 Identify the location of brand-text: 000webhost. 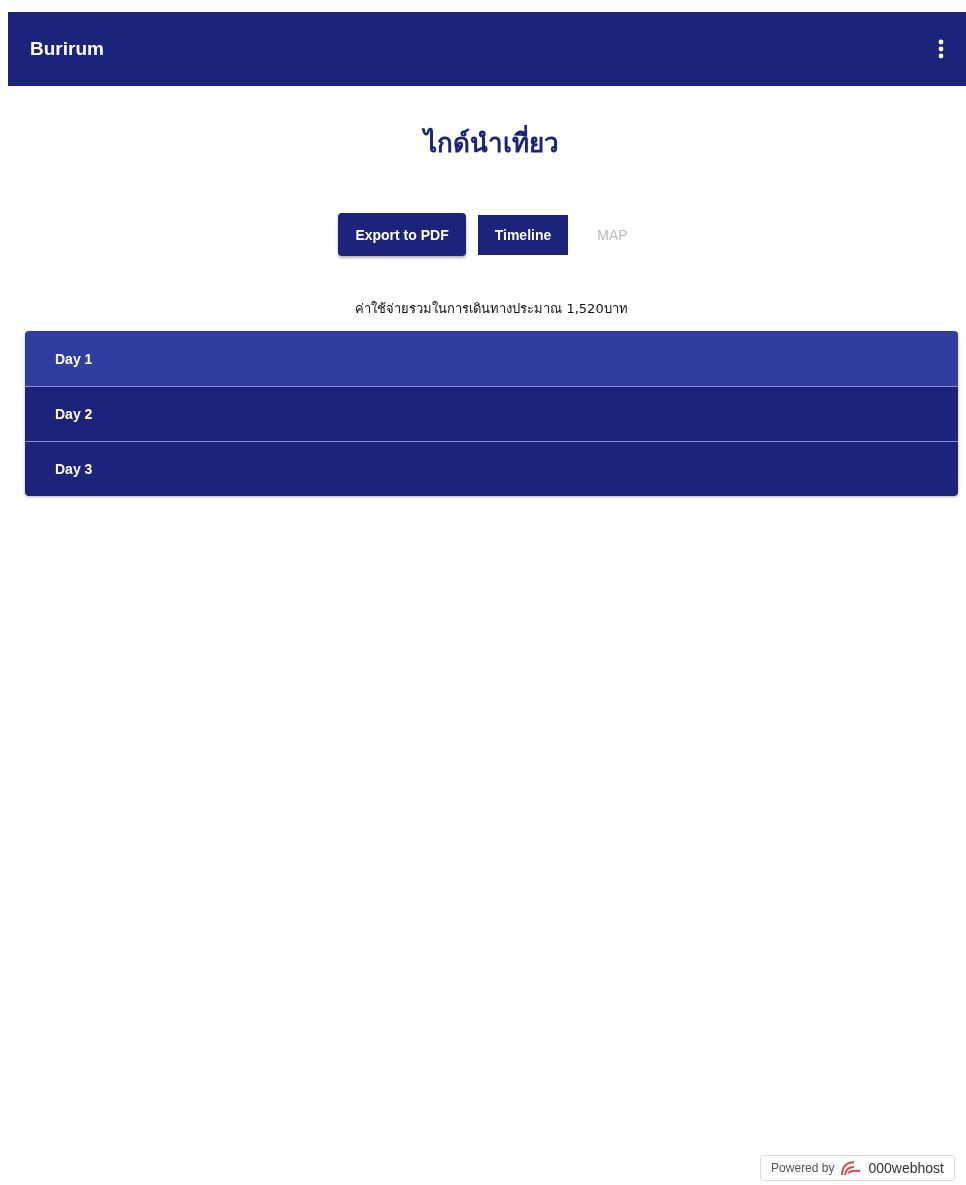
(906, 1168).